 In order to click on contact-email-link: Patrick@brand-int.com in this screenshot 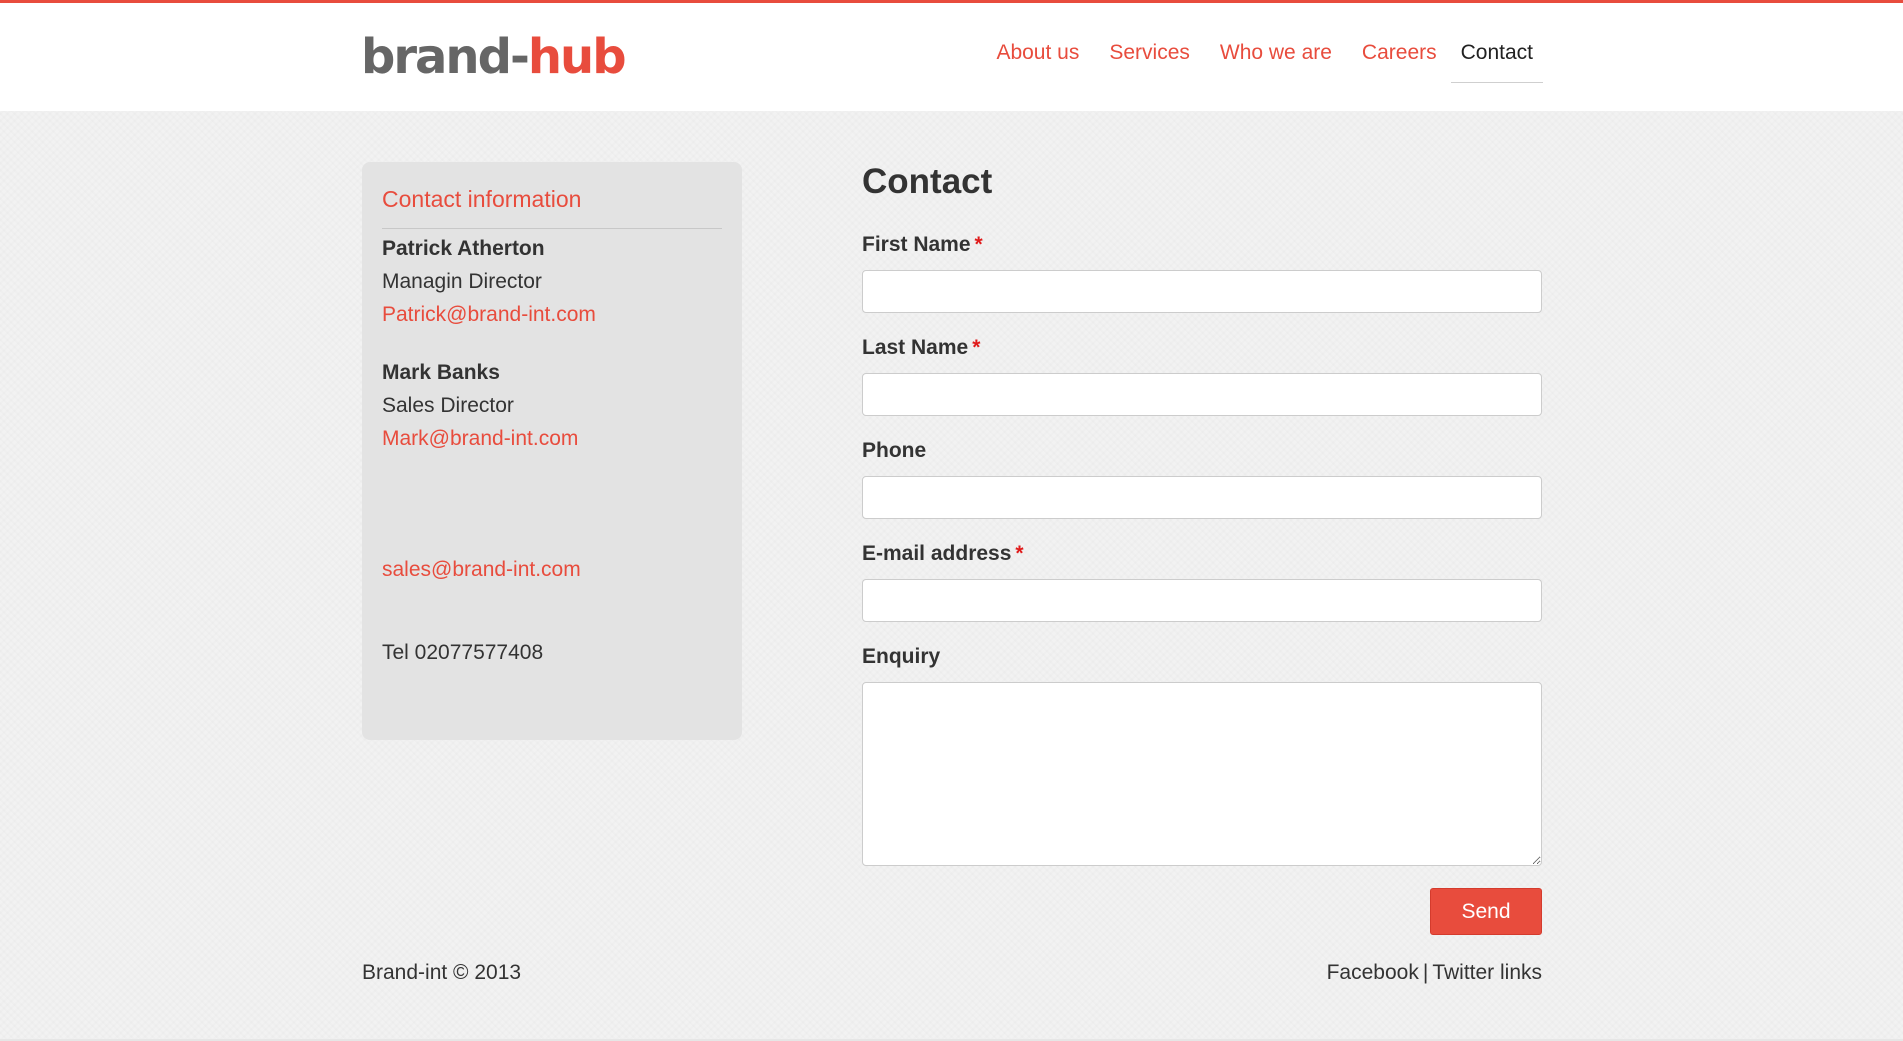, I will do `click(489, 314)`.